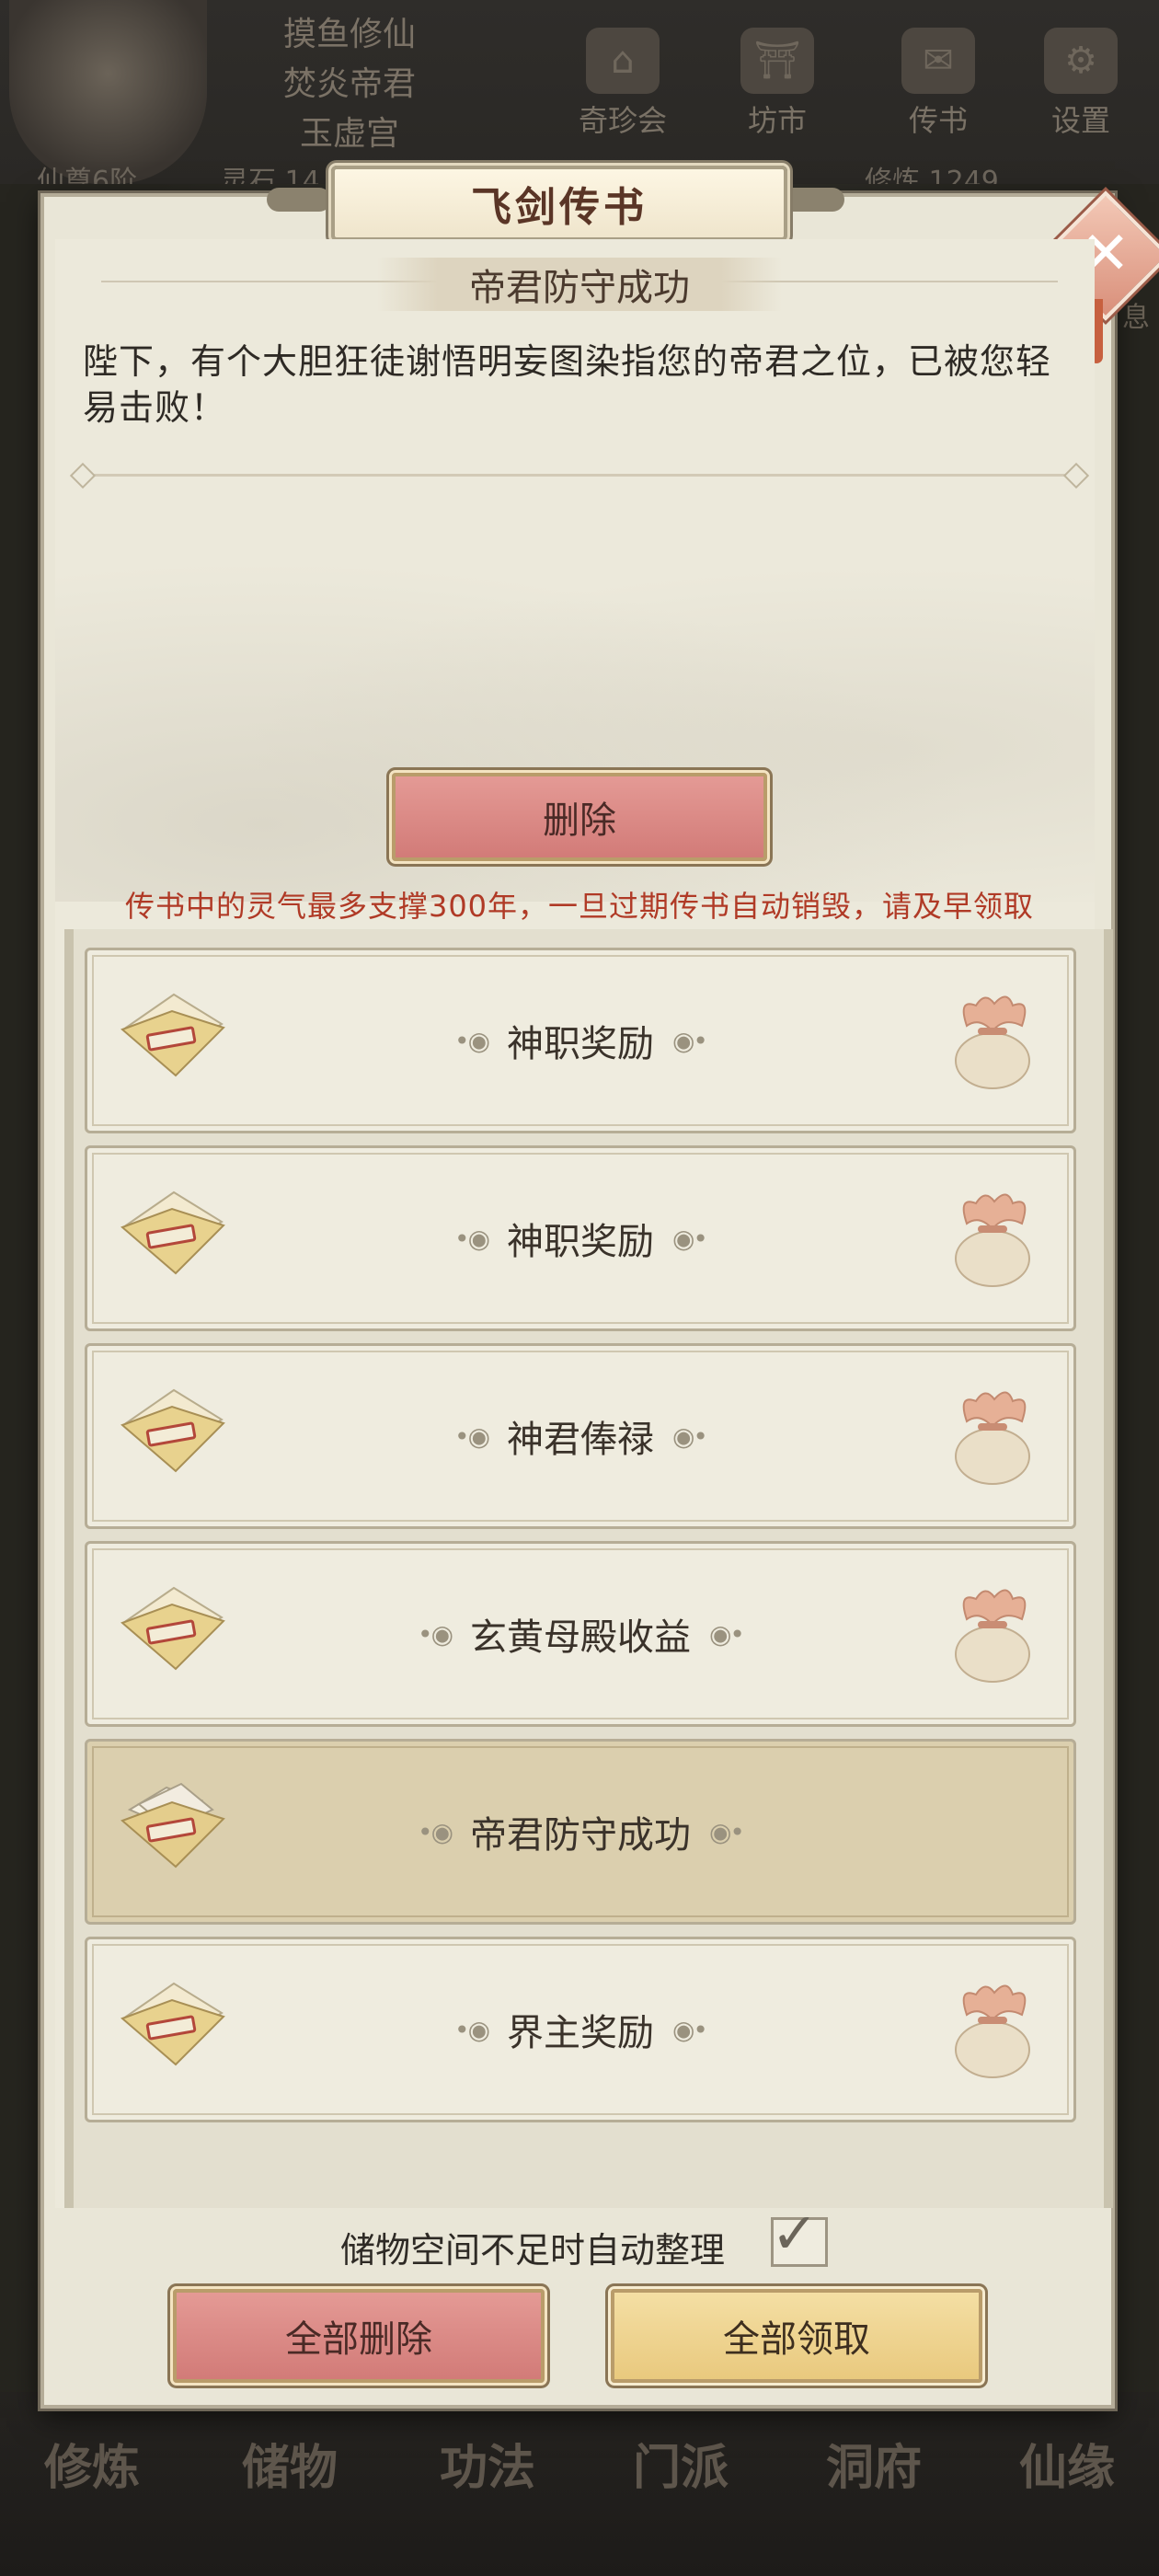 This screenshot has height=2576, width=1159. Describe the element at coordinates (580, 1440) in the screenshot. I see `mail-title: 神君俸禄` at that location.